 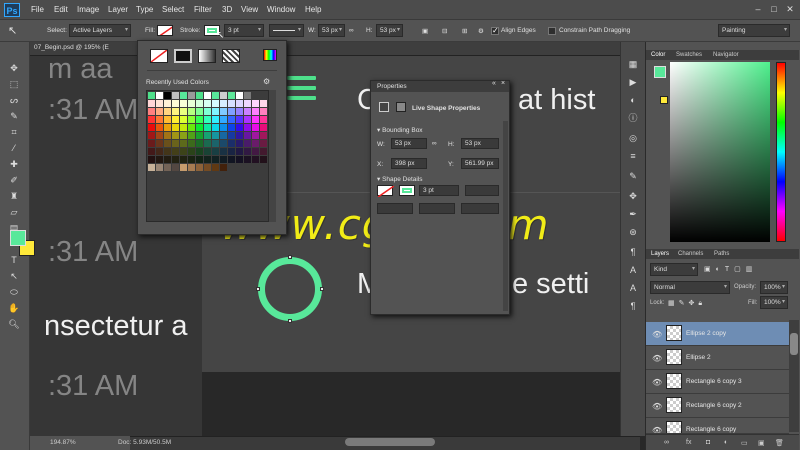 What do you see at coordinates (658, 55) in the screenshot?
I see `color-tab: Color` at bounding box center [658, 55].